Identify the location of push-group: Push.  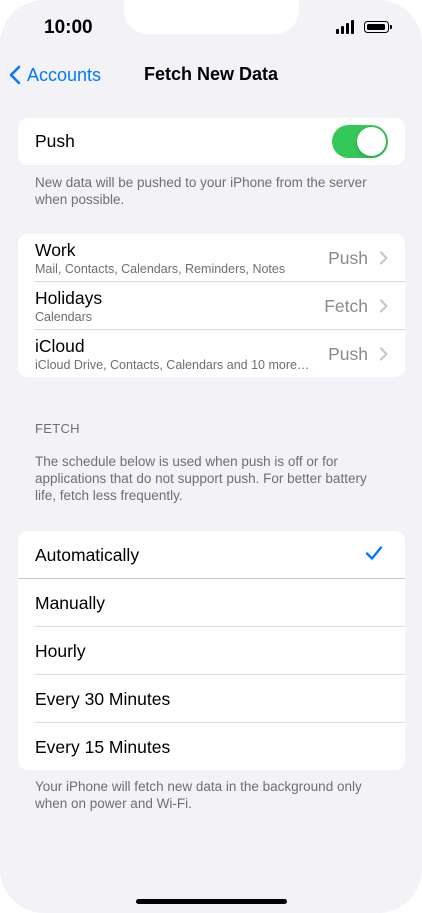
(211, 141).